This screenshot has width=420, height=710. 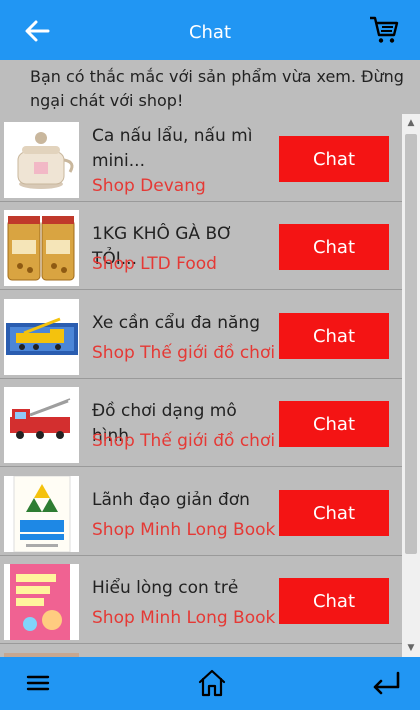 I want to click on product-name: Lãnh đạo giản đơn, so click(x=171, y=500).